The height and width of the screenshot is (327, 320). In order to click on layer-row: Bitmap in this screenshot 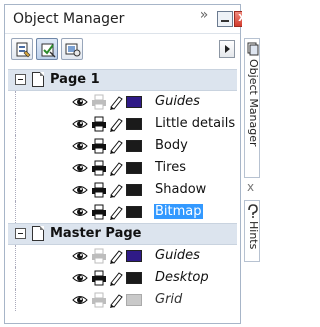, I will do `click(122, 212)`.